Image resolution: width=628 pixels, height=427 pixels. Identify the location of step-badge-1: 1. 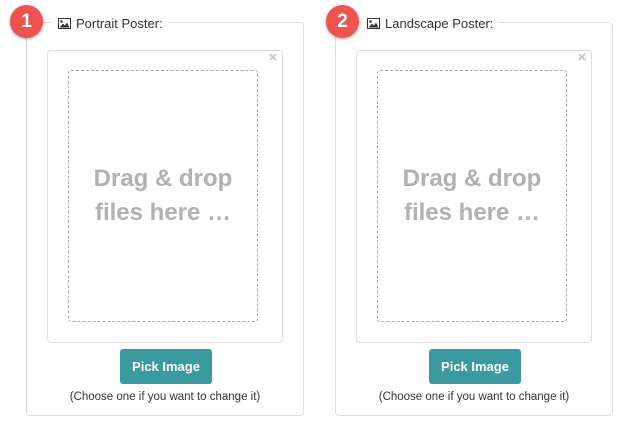
(26, 21).